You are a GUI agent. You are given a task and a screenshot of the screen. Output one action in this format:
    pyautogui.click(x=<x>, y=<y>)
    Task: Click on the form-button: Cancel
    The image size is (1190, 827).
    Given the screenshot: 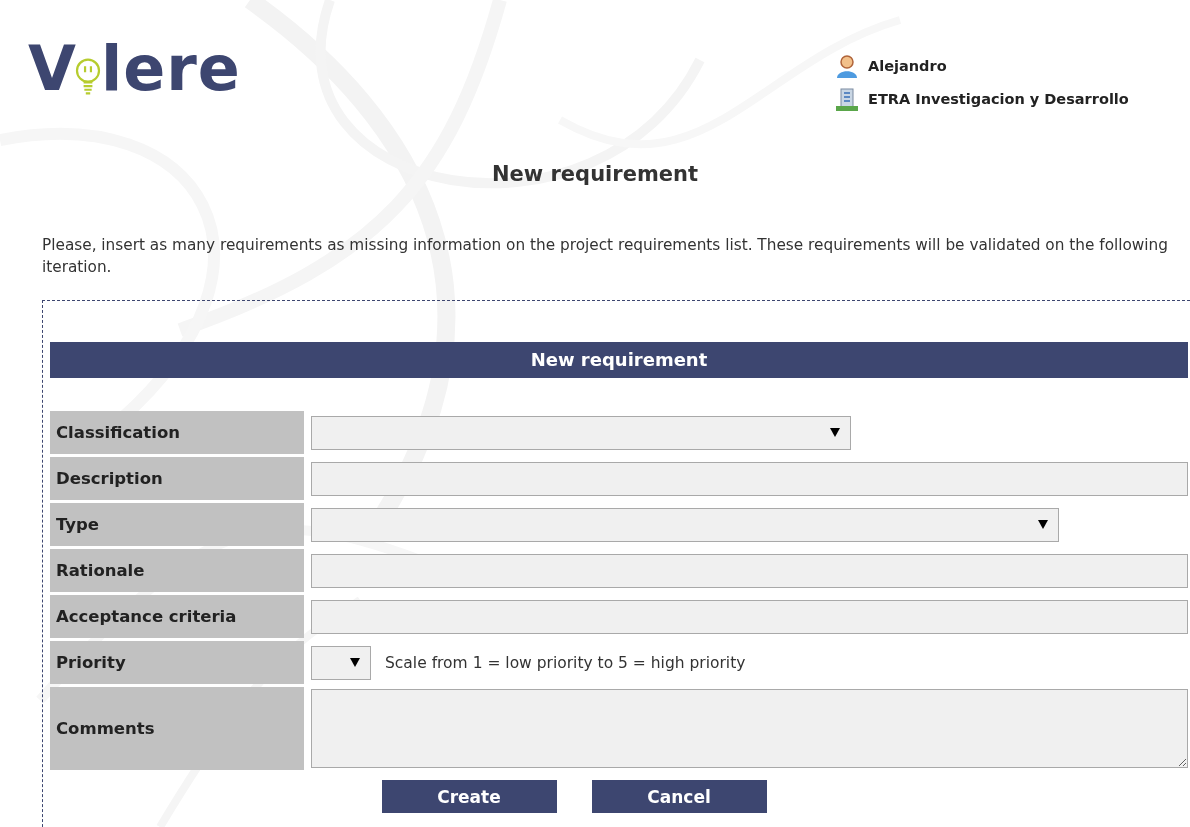 What is the action you would take?
    pyautogui.click(x=679, y=796)
    